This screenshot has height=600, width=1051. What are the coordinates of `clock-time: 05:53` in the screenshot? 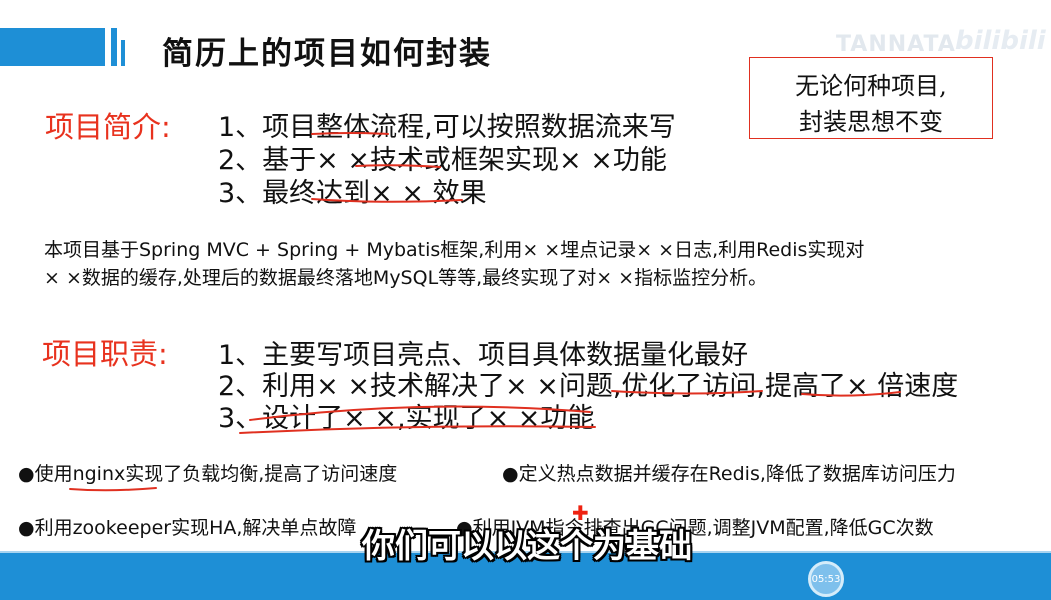 It's located at (826, 579).